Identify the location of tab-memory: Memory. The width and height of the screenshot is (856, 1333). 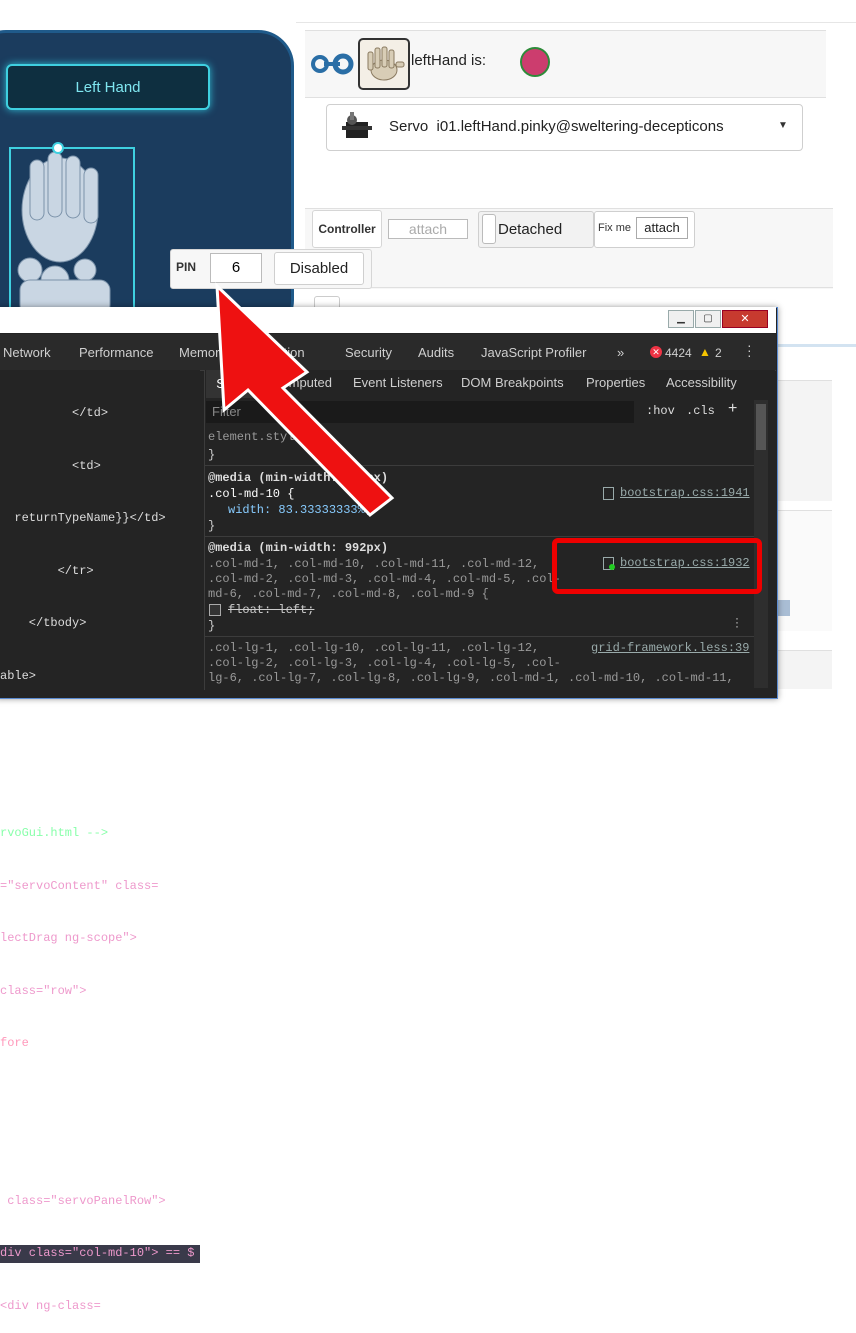
(202, 352).